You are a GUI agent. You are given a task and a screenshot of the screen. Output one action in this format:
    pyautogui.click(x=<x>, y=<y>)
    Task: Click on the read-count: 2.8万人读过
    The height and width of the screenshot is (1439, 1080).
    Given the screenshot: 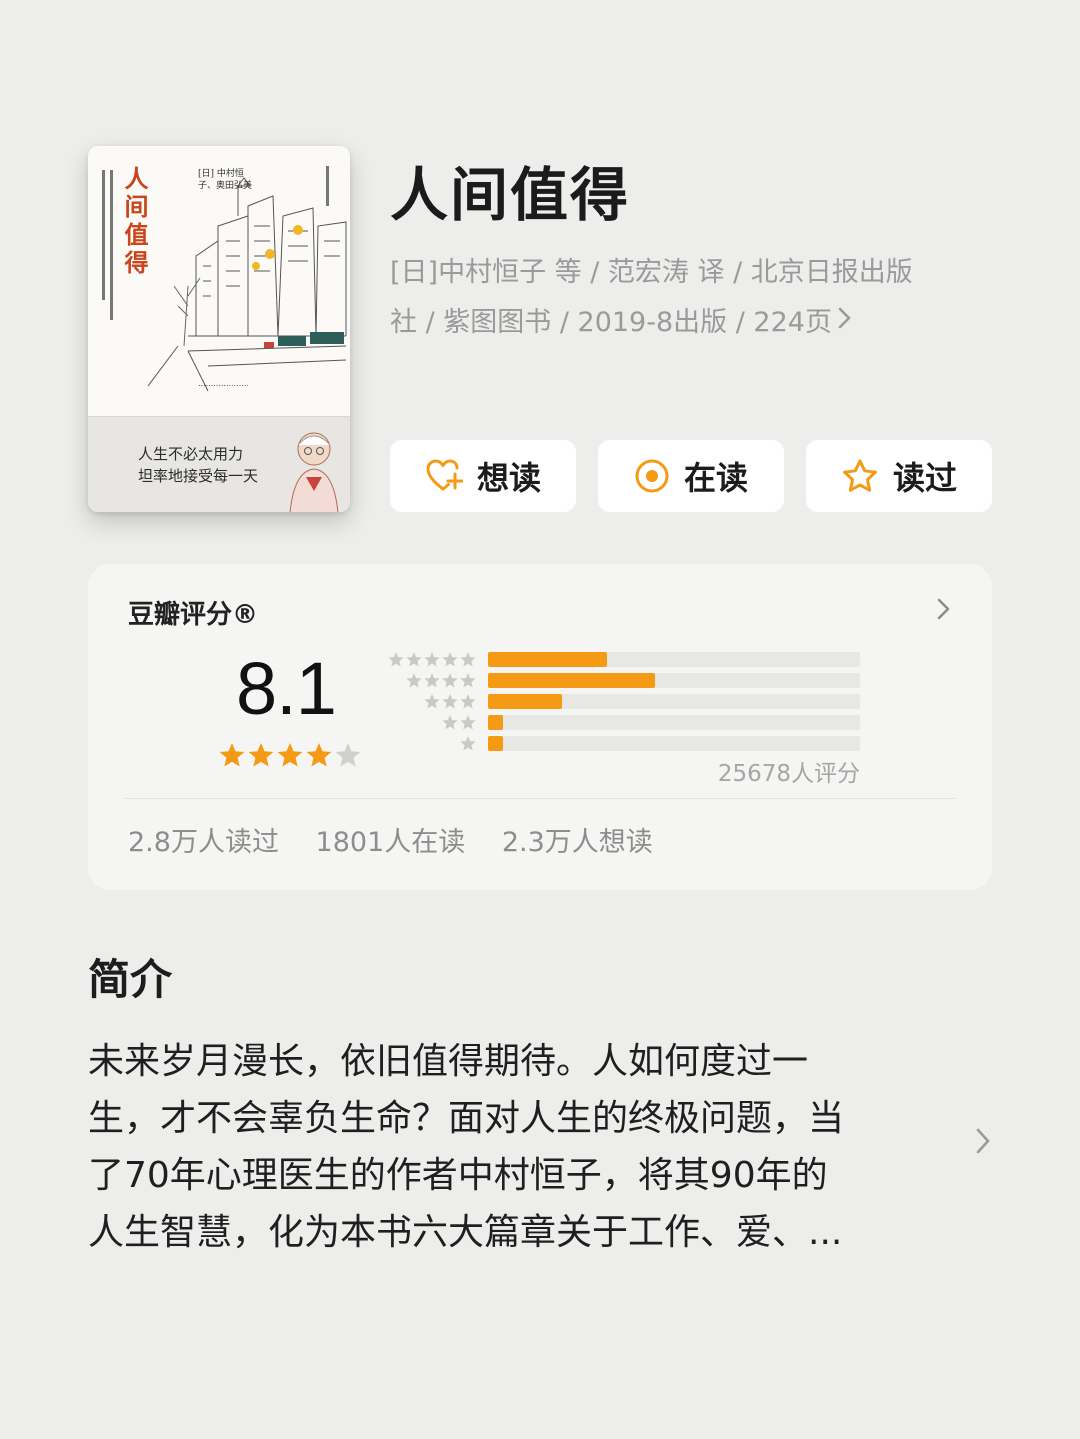 What is the action you would take?
    pyautogui.click(x=203, y=842)
    